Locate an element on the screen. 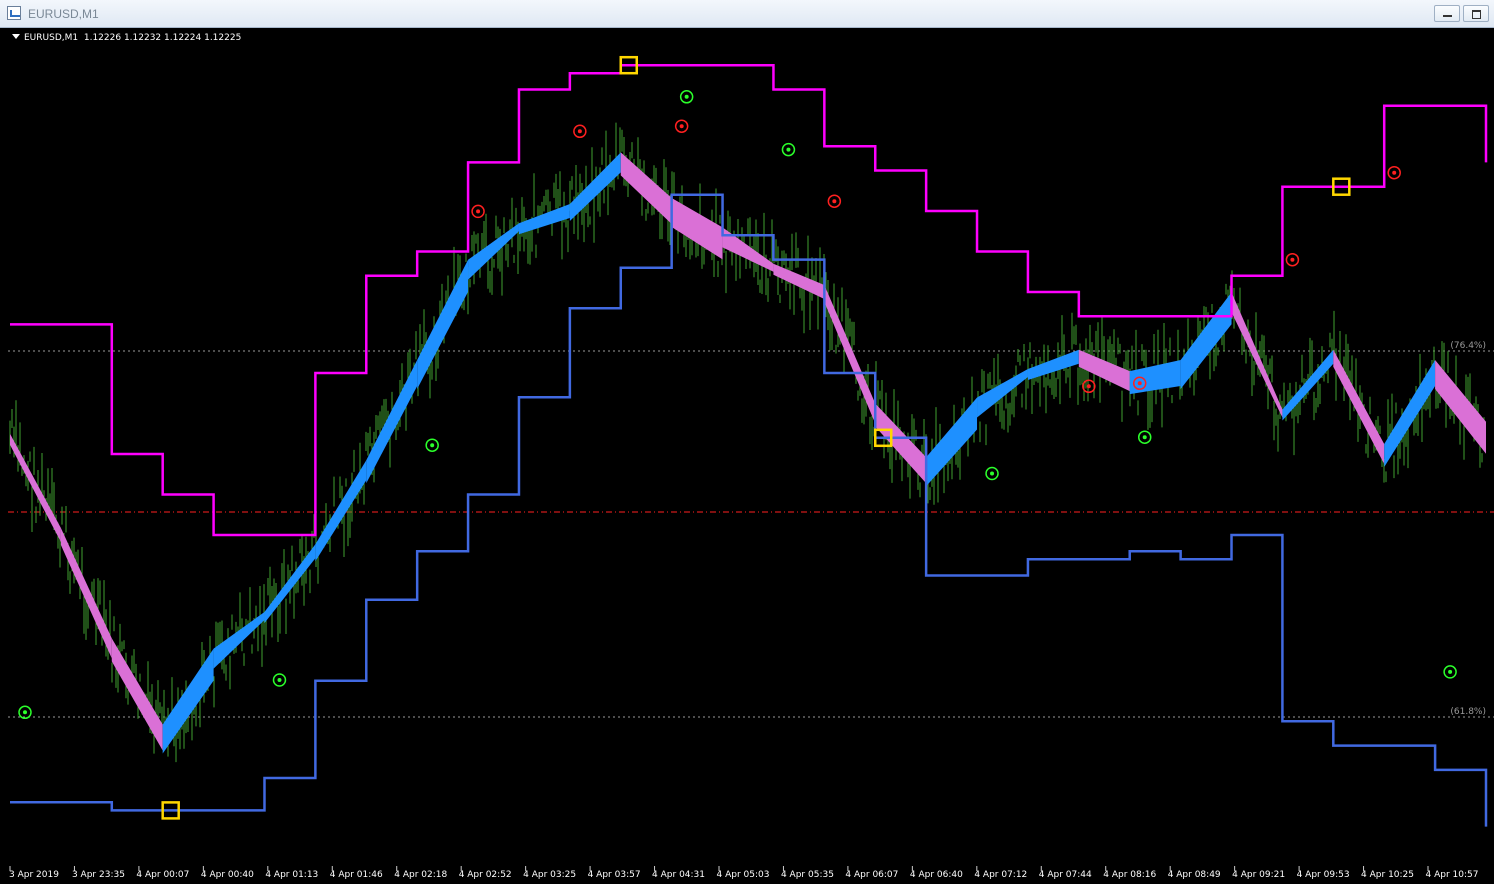 The height and width of the screenshot is (884, 1494). minimize-button is located at coordinates (1447, 13).